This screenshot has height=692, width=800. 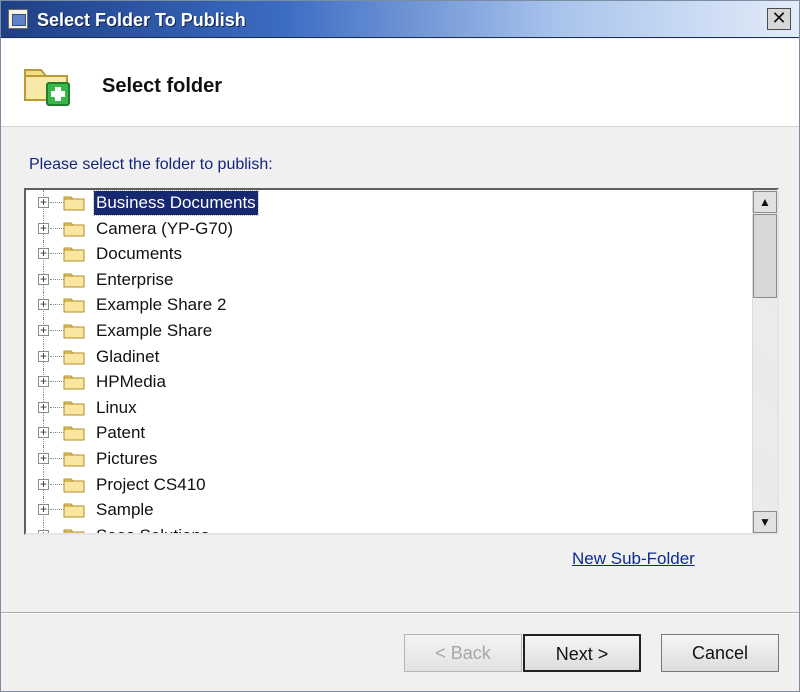 I want to click on scroll-down-button: ▼, so click(x=765, y=522).